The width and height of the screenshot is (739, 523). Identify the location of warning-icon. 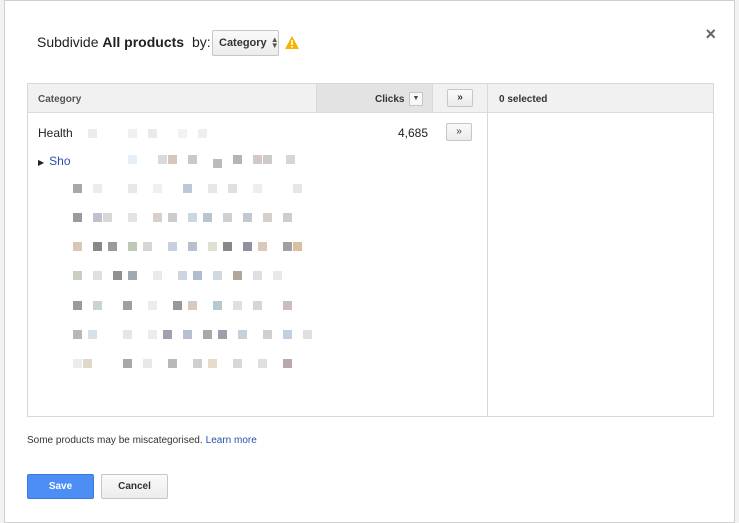
(292, 42).